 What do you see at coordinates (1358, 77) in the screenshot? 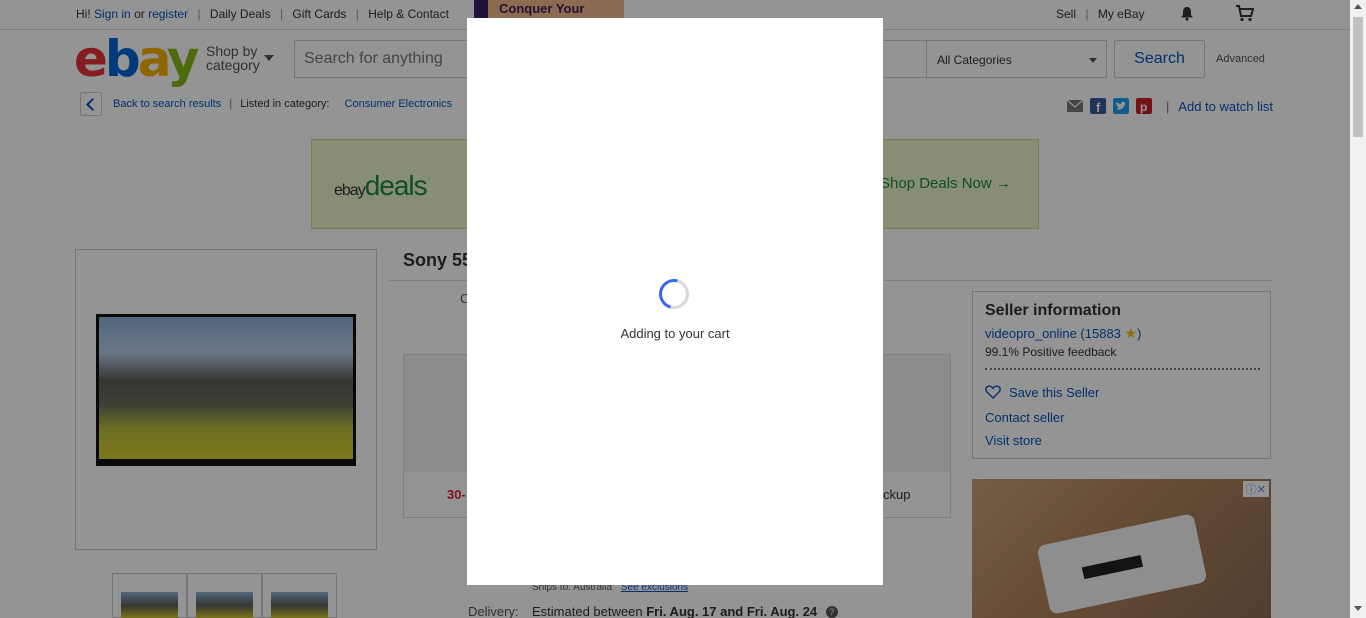
I see `scrollbar-thumb` at bounding box center [1358, 77].